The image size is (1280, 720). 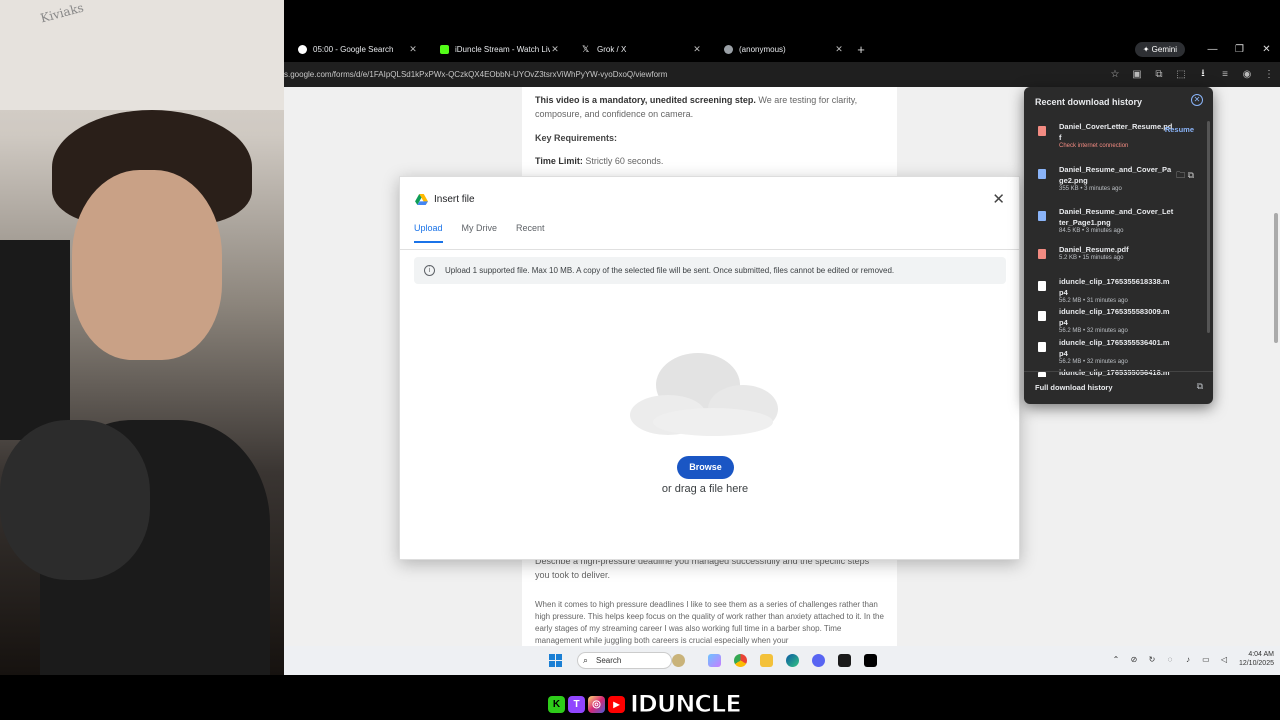 What do you see at coordinates (714, 660) in the screenshot?
I see `copilot-icon` at bounding box center [714, 660].